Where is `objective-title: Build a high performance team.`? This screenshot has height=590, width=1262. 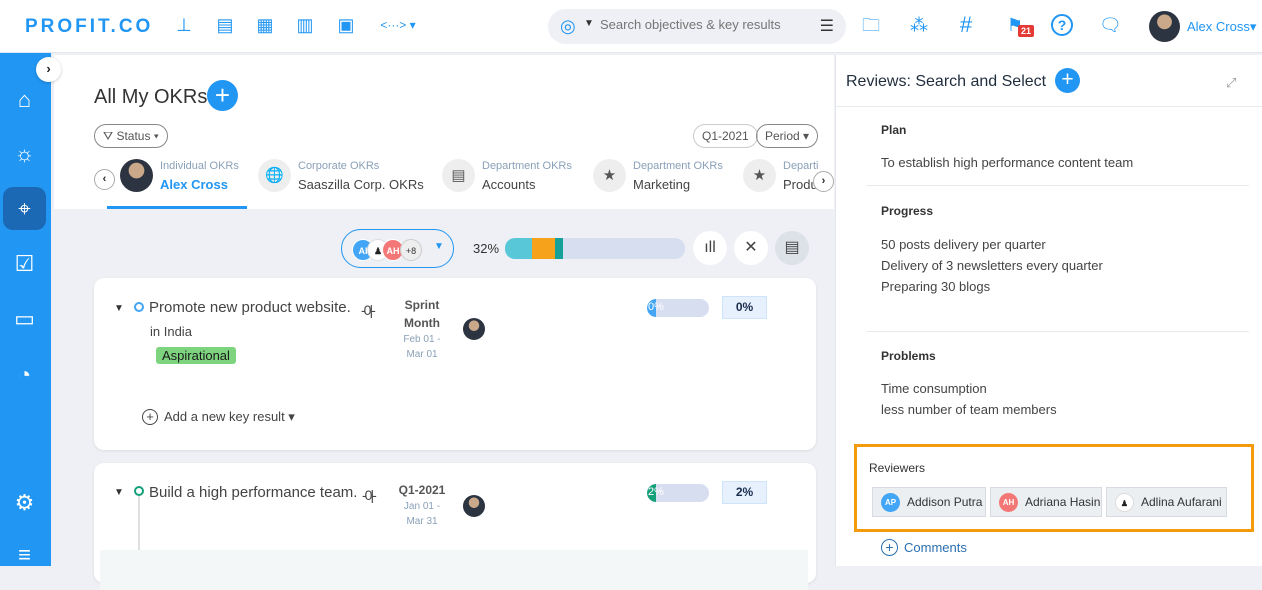 objective-title: Build a high performance team. is located at coordinates (253, 492).